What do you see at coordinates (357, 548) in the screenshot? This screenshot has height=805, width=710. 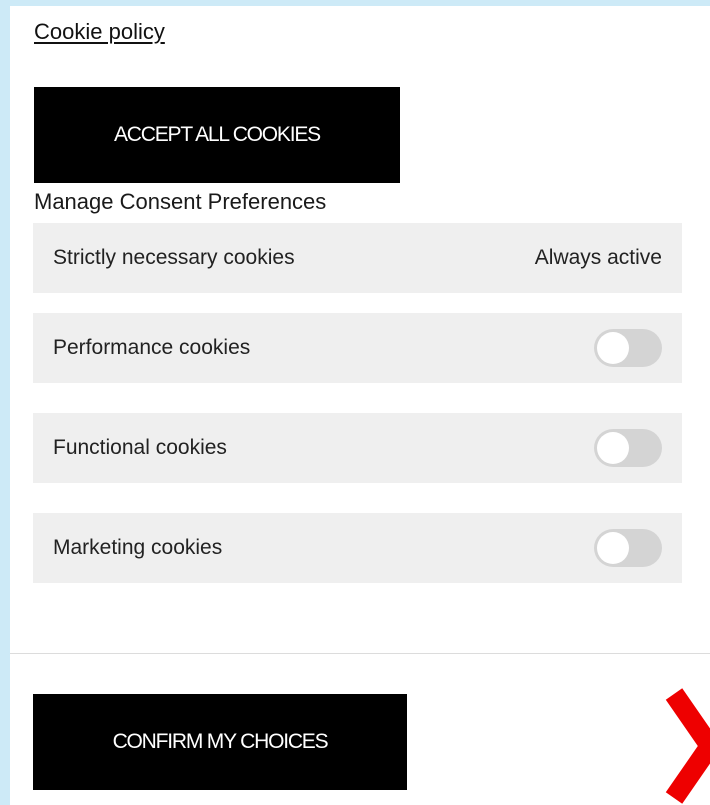 I see `pref-row-marketing: Marketing cookies` at bounding box center [357, 548].